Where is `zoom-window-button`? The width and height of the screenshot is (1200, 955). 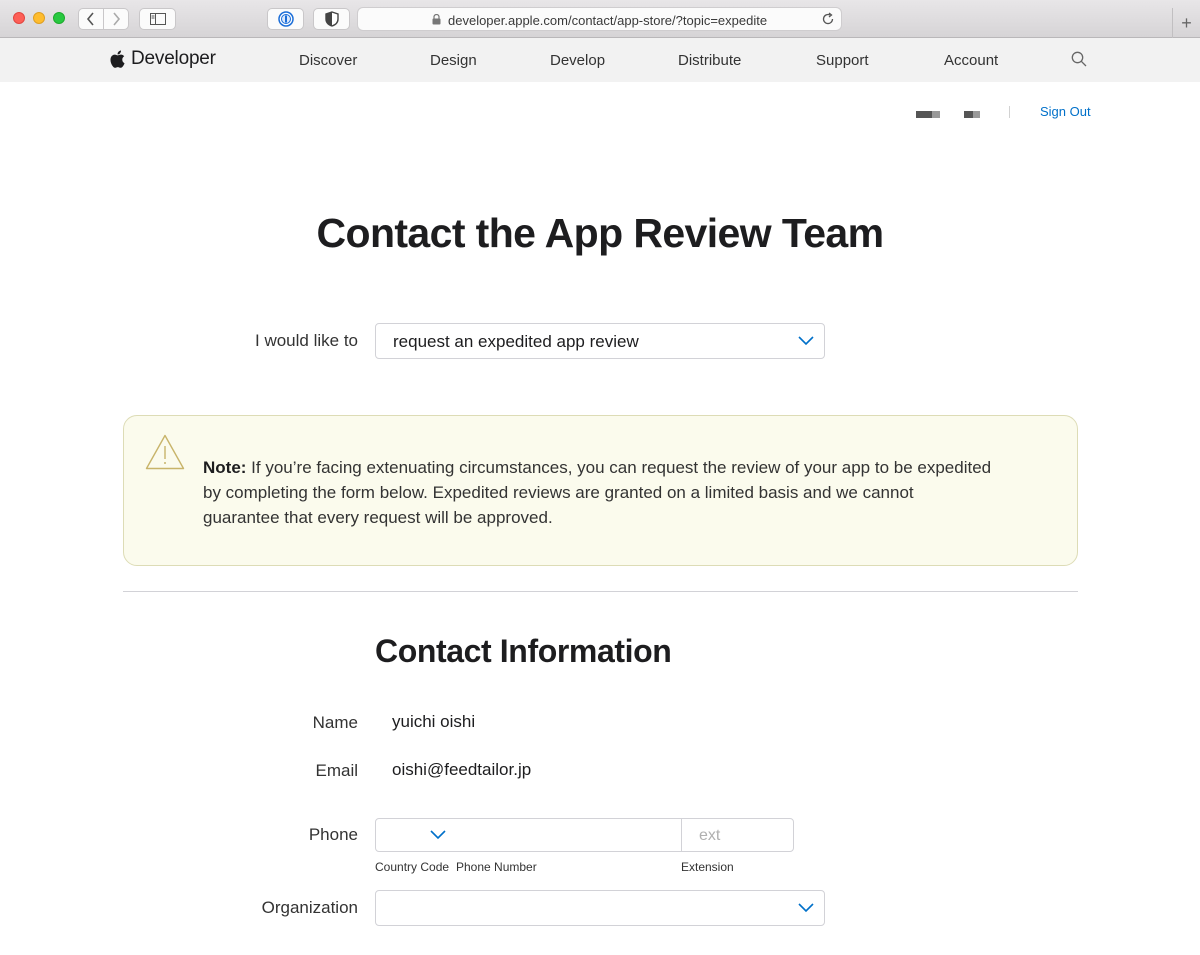 zoom-window-button is located at coordinates (59, 18).